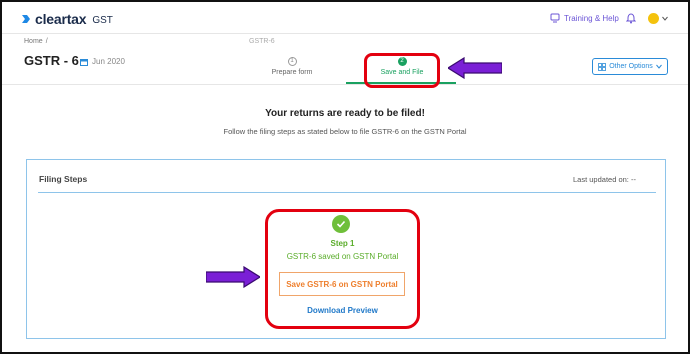  Describe the element at coordinates (108, 61) in the screenshot. I see `return-period-label: Jun 2020` at that location.